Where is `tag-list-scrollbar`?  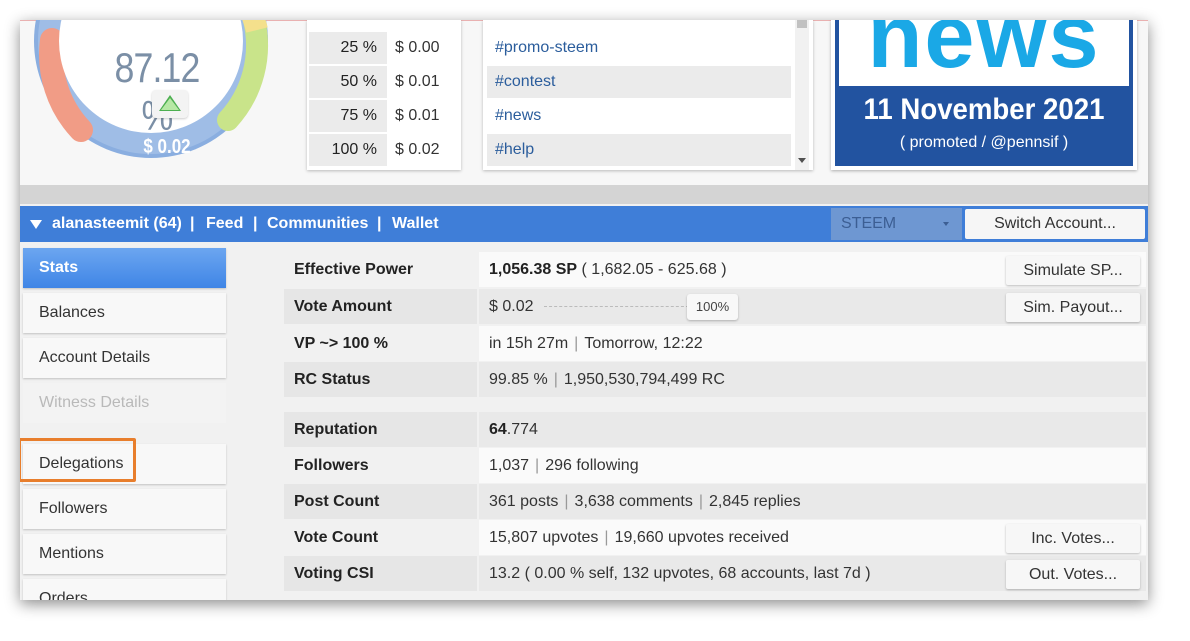 tag-list-scrollbar is located at coordinates (802, 95).